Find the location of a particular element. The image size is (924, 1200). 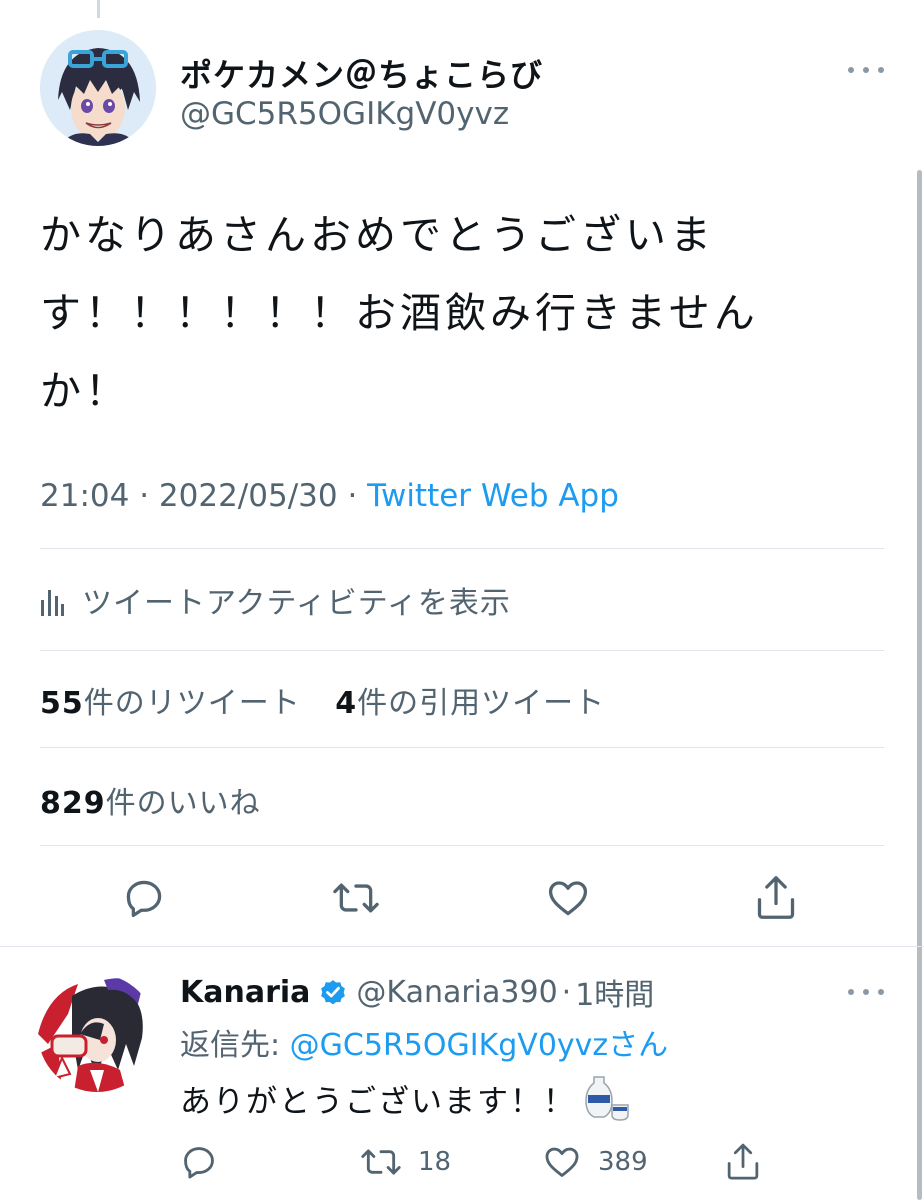

reply-avatar is located at coordinates (97, 1033).